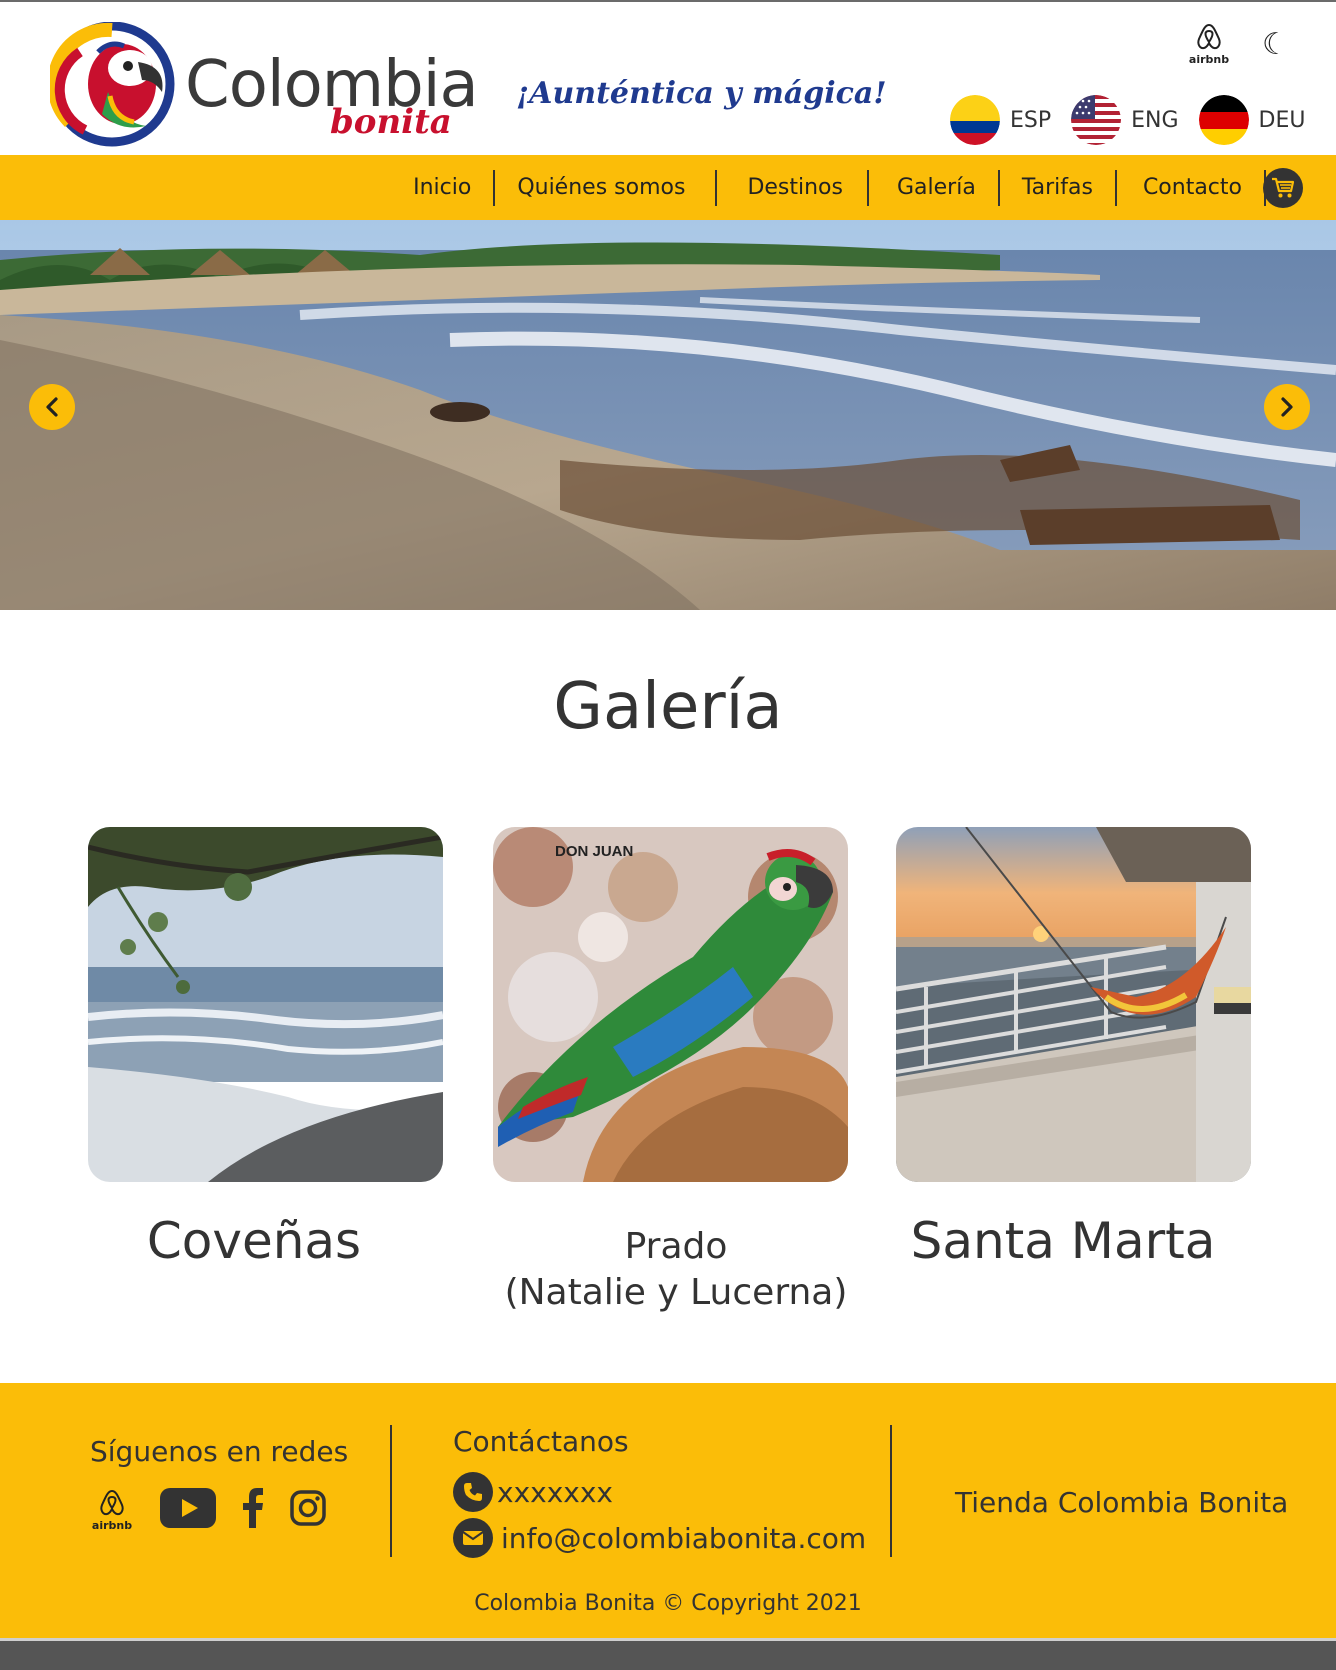 This screenshot has height=1670, width=1336. What do you see at coordinates (1223, 120) in the screenshot?
I see `germany-flag-icon` at bounding box center [1223, 120].